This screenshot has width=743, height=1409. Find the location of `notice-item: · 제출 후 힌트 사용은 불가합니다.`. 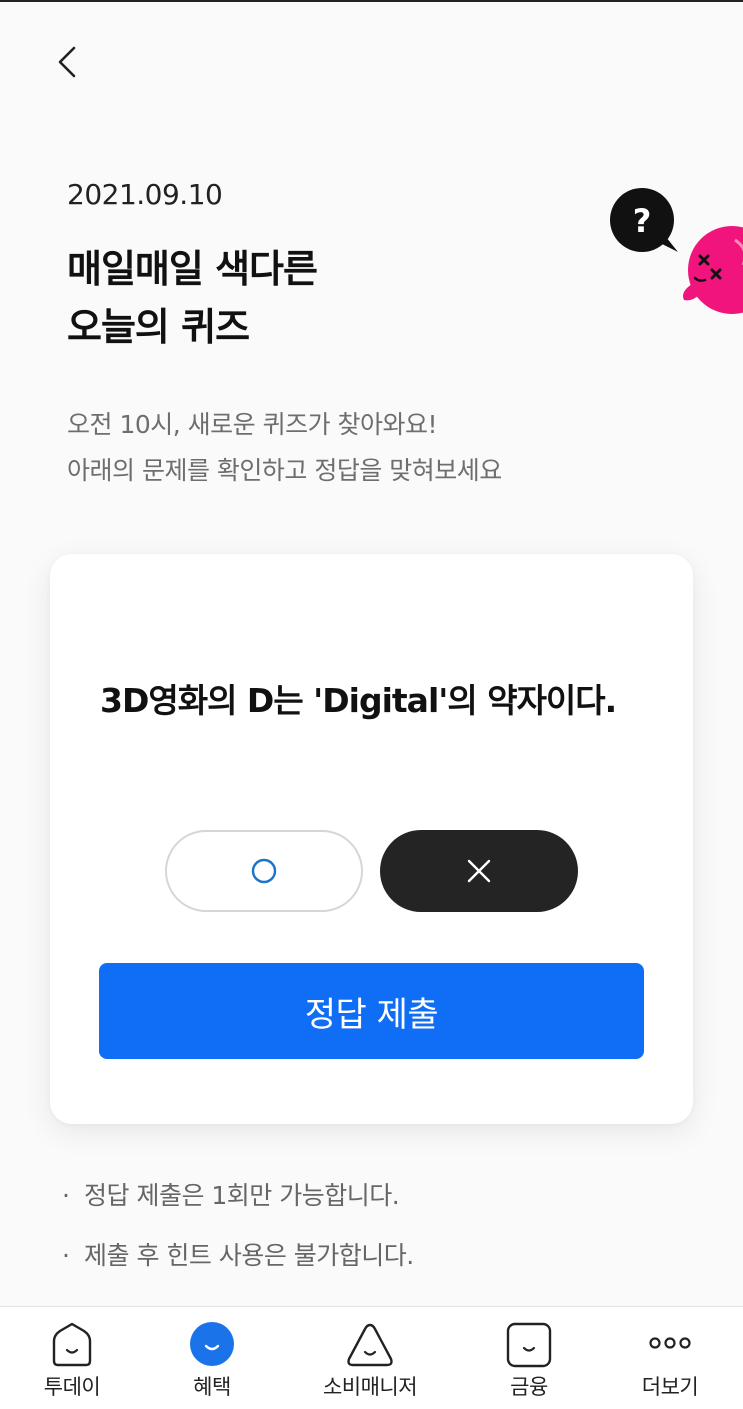

notice-item: · 제출 후 힌트 사용은 불가합니다. is located at coordinates (238, 1260).